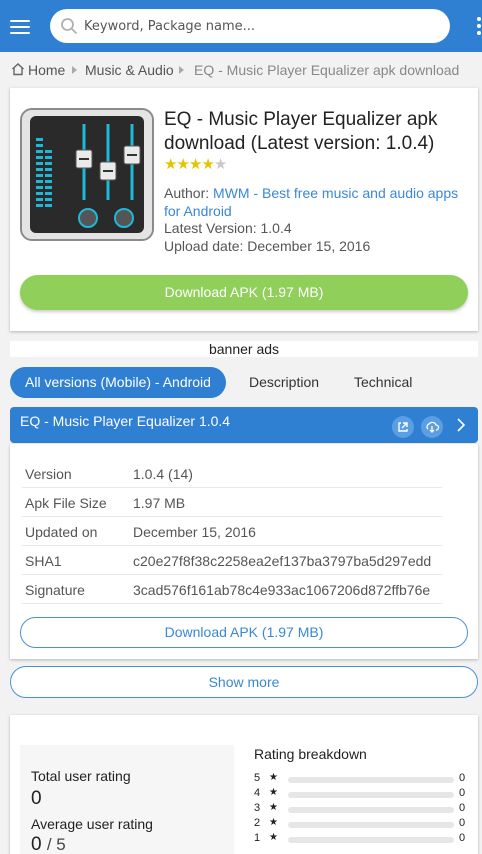  I want to click on breakdown-row: 5 ★ 0, so click(361, 779).